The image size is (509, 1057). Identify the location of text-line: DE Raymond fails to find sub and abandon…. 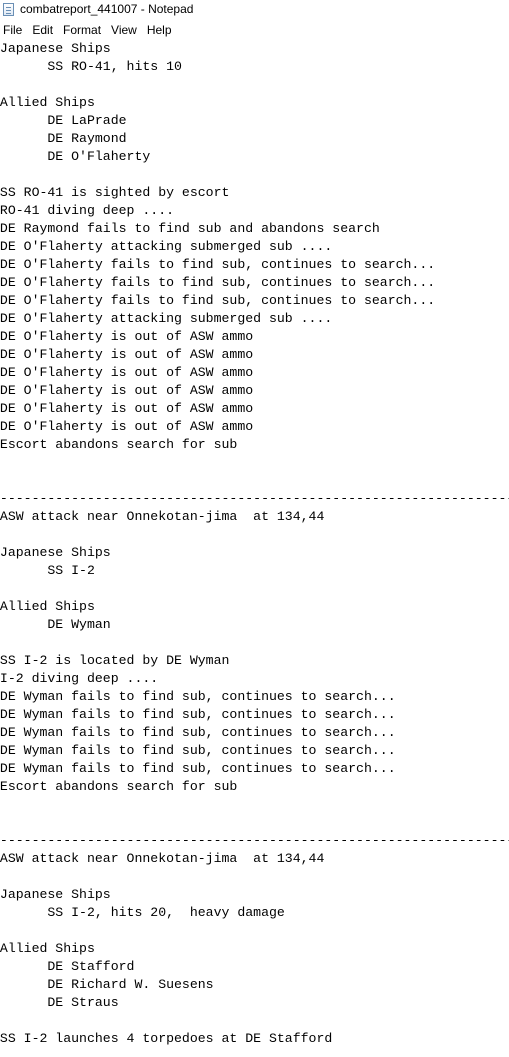
(190, 228).